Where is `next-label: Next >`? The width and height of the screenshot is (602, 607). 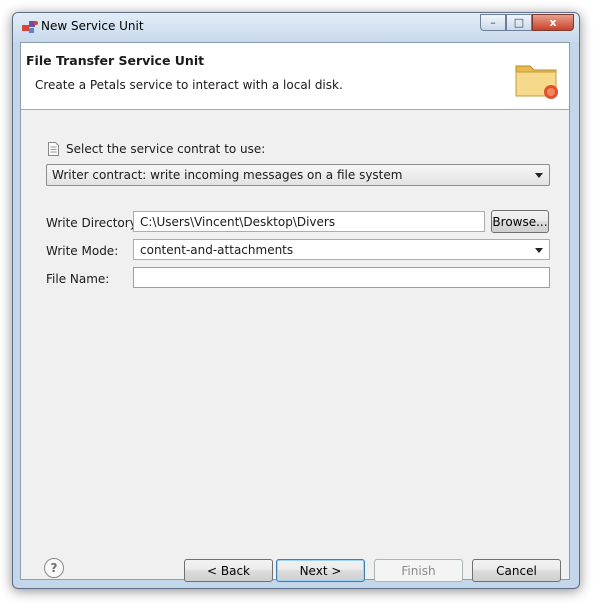 next-label: Next > is located at coordinates (320, 570).